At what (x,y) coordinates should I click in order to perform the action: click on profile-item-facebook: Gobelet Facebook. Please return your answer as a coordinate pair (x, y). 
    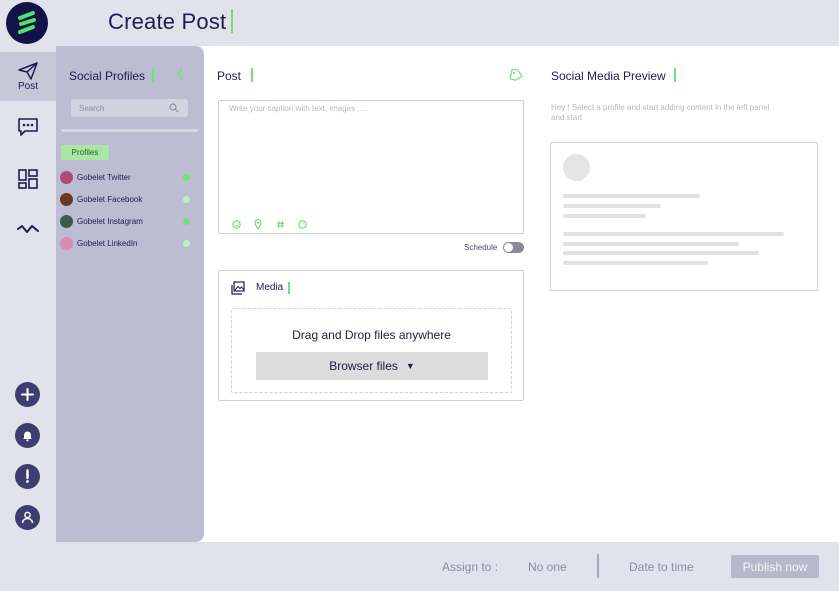
    Looking at the image, I should click on (125, 199).